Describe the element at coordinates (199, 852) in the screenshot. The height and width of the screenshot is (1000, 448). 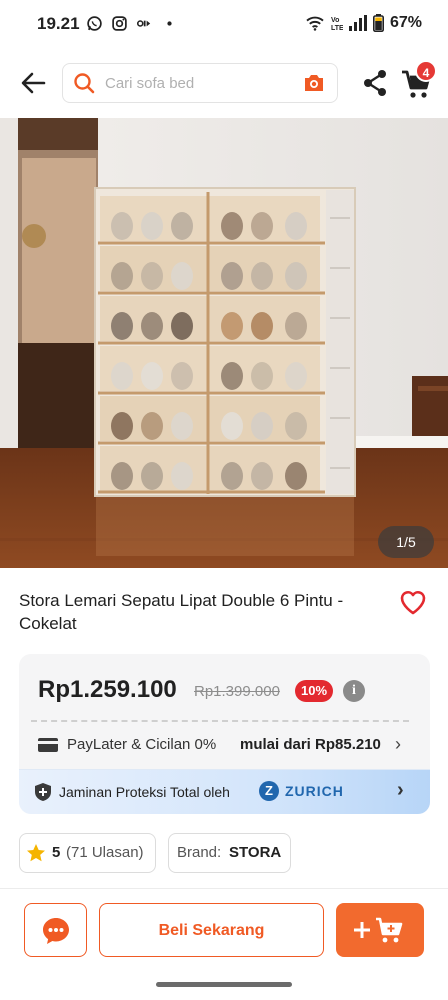
I see `brand-label: Brand:` at that location.